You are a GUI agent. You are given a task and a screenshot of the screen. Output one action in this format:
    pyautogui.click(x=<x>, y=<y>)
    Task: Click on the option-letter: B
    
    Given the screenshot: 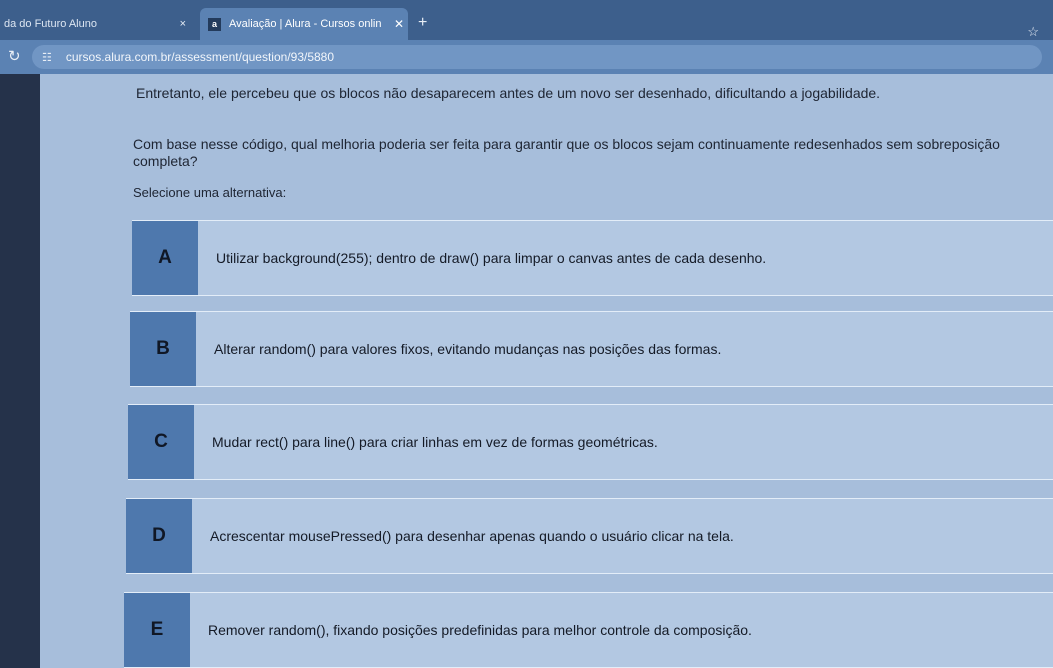 What is the action you would take?
    pyautogui.click(x=163, y=349)
    